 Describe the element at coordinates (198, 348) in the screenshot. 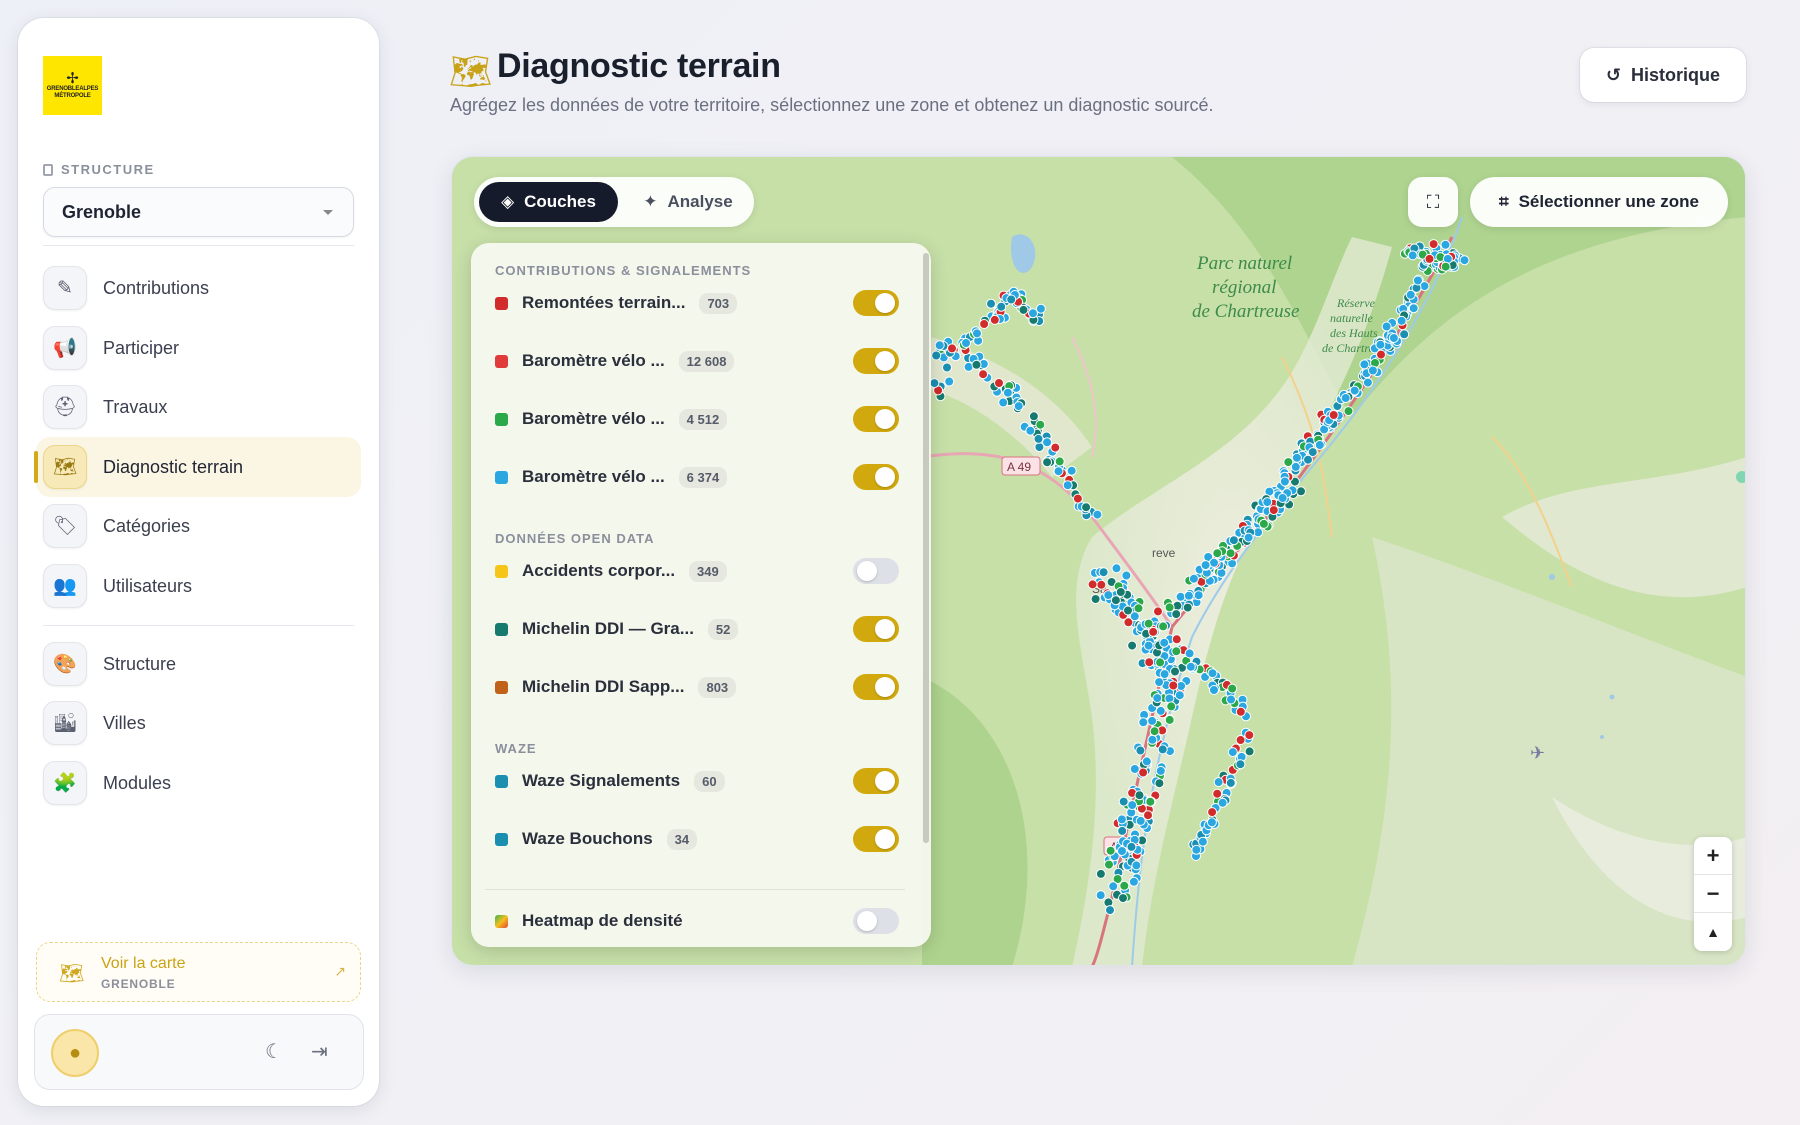

I see `sidebar-item-participer: 📢 Participer` at that location.